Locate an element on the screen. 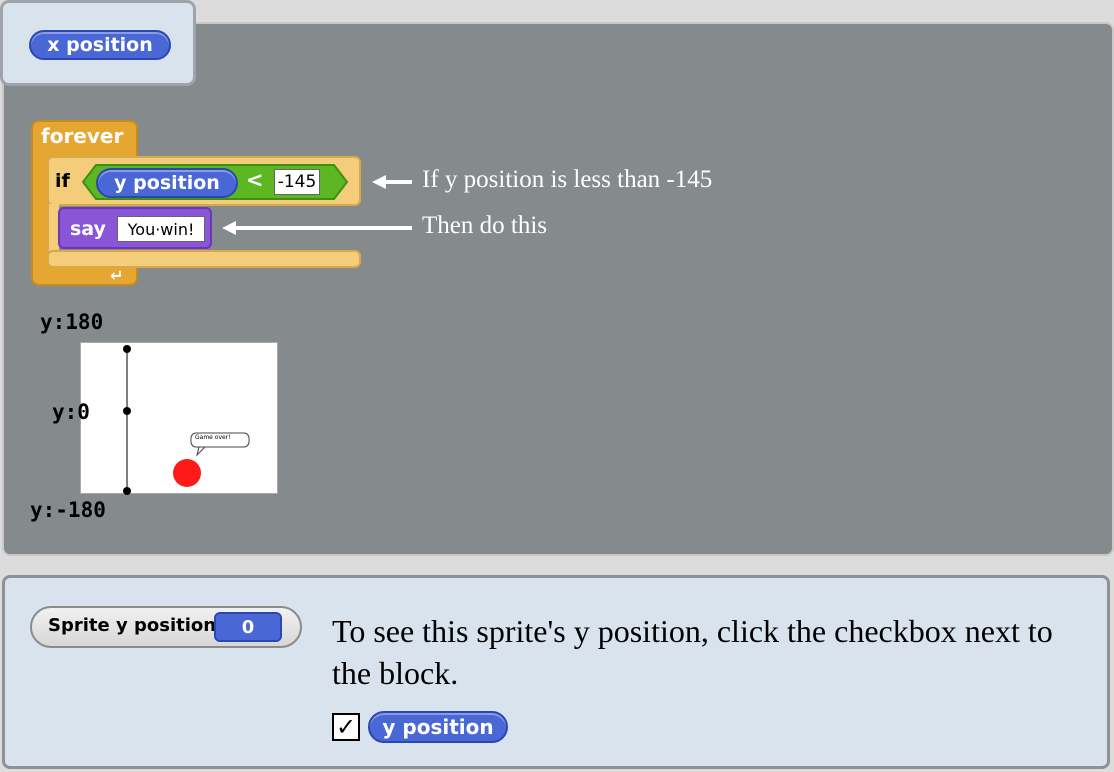  sprite-ball is located at coordinates (187, 473).